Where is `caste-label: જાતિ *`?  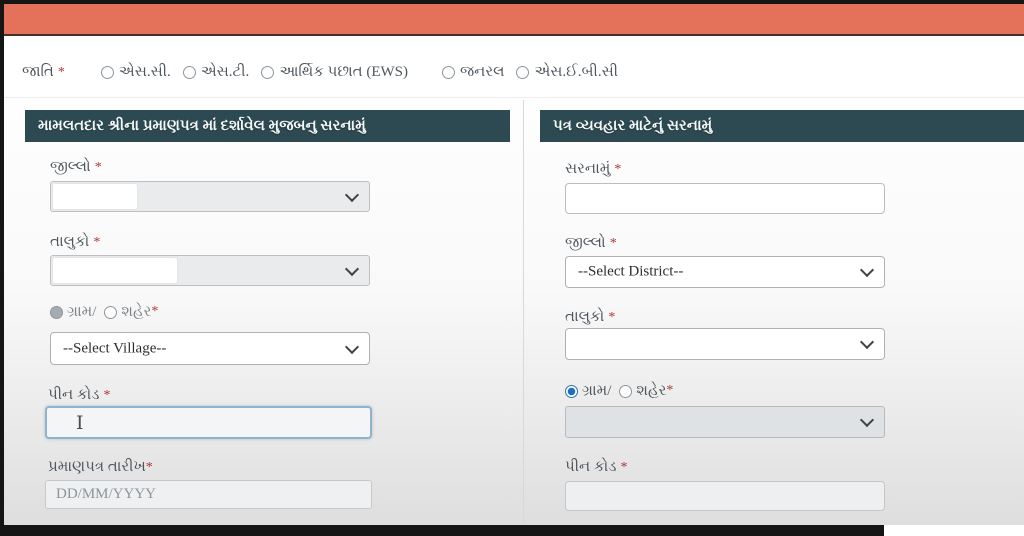
caste-label: જાતિ * is located at coordinates (43, 72).